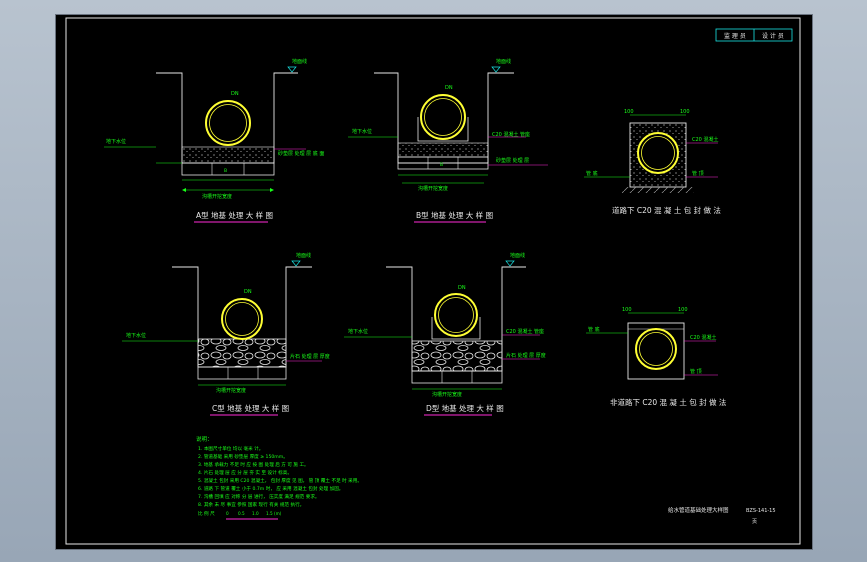  I want to click on c-bed-label: 片石 处理 层 厚度, so click(310, 356).